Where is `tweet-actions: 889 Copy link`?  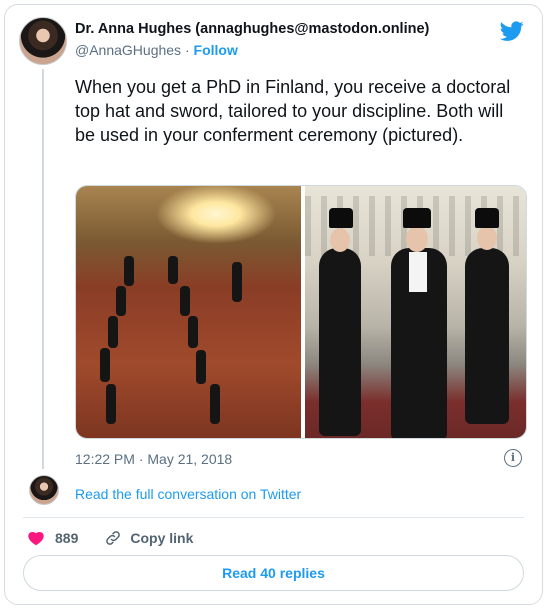
tweet-actions: 889 Copy link is located at coordinates (110, 538).